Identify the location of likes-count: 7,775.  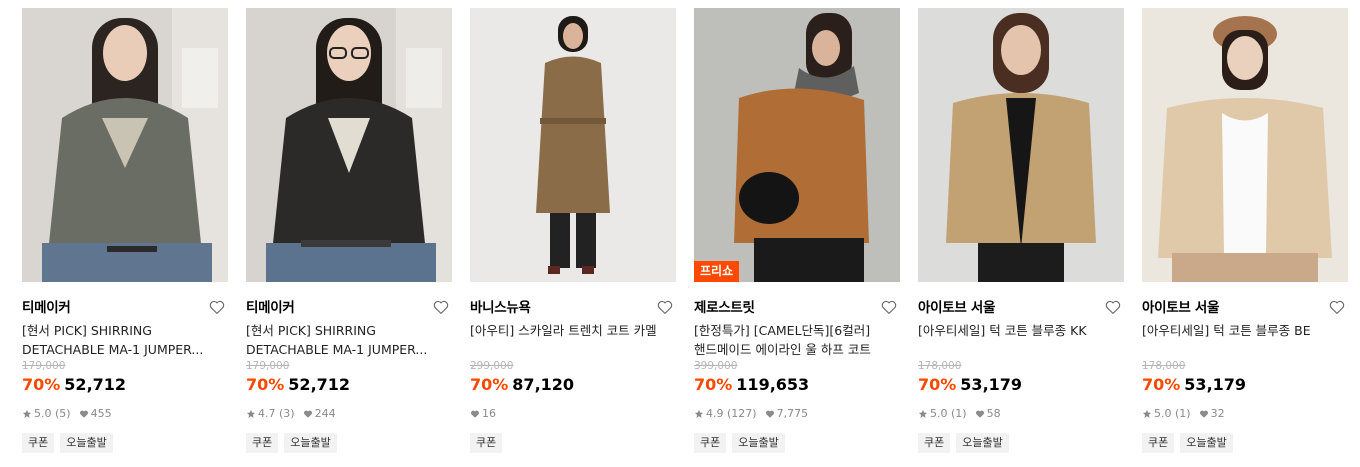
(792, 413).